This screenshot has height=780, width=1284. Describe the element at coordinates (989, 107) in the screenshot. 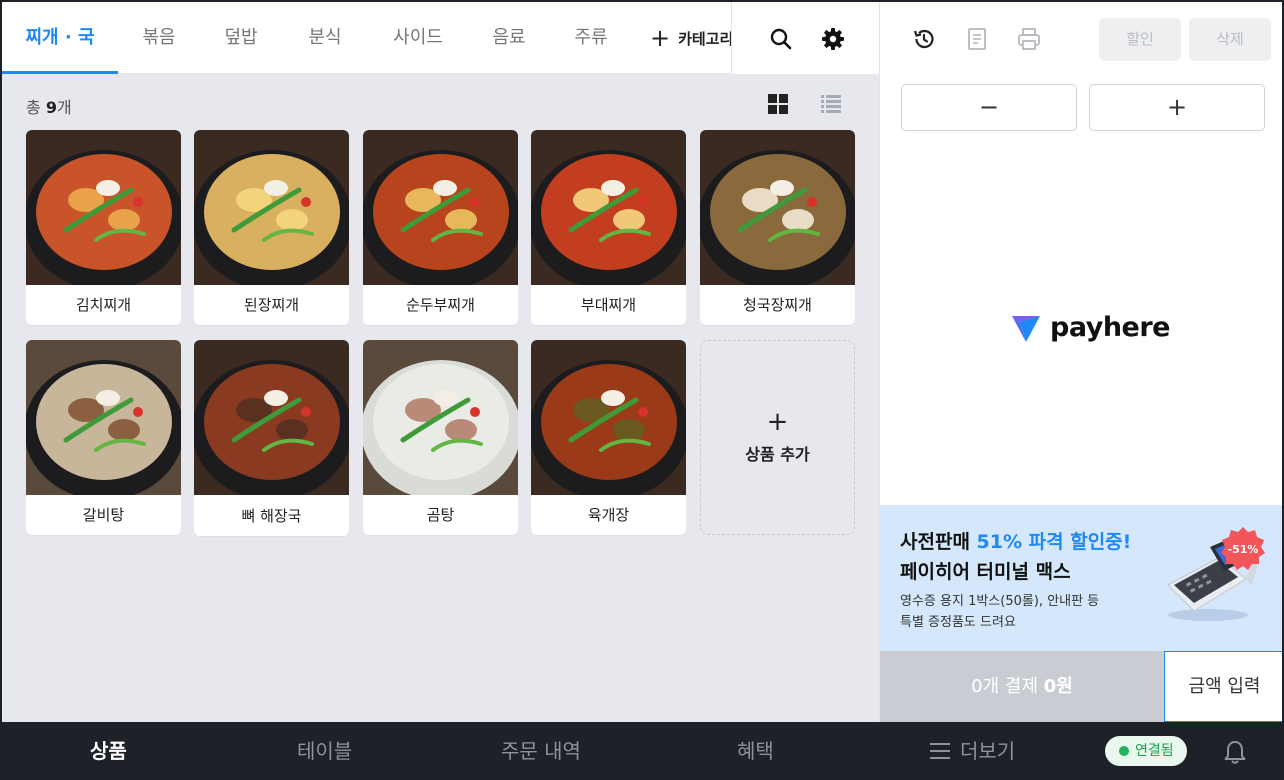

I see `decrease-quantity-button: −` at that location.